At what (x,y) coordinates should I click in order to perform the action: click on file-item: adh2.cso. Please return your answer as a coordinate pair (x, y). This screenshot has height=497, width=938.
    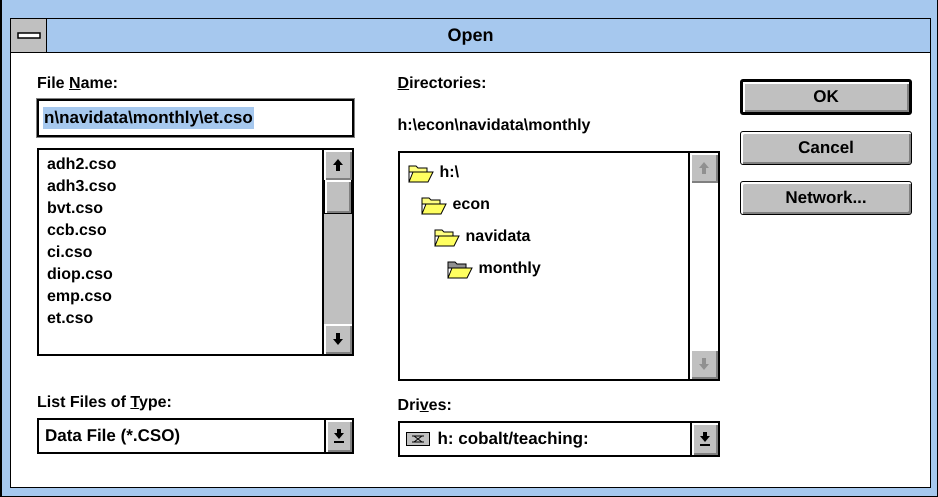
    Looking at the image, I should click on (180, 165).